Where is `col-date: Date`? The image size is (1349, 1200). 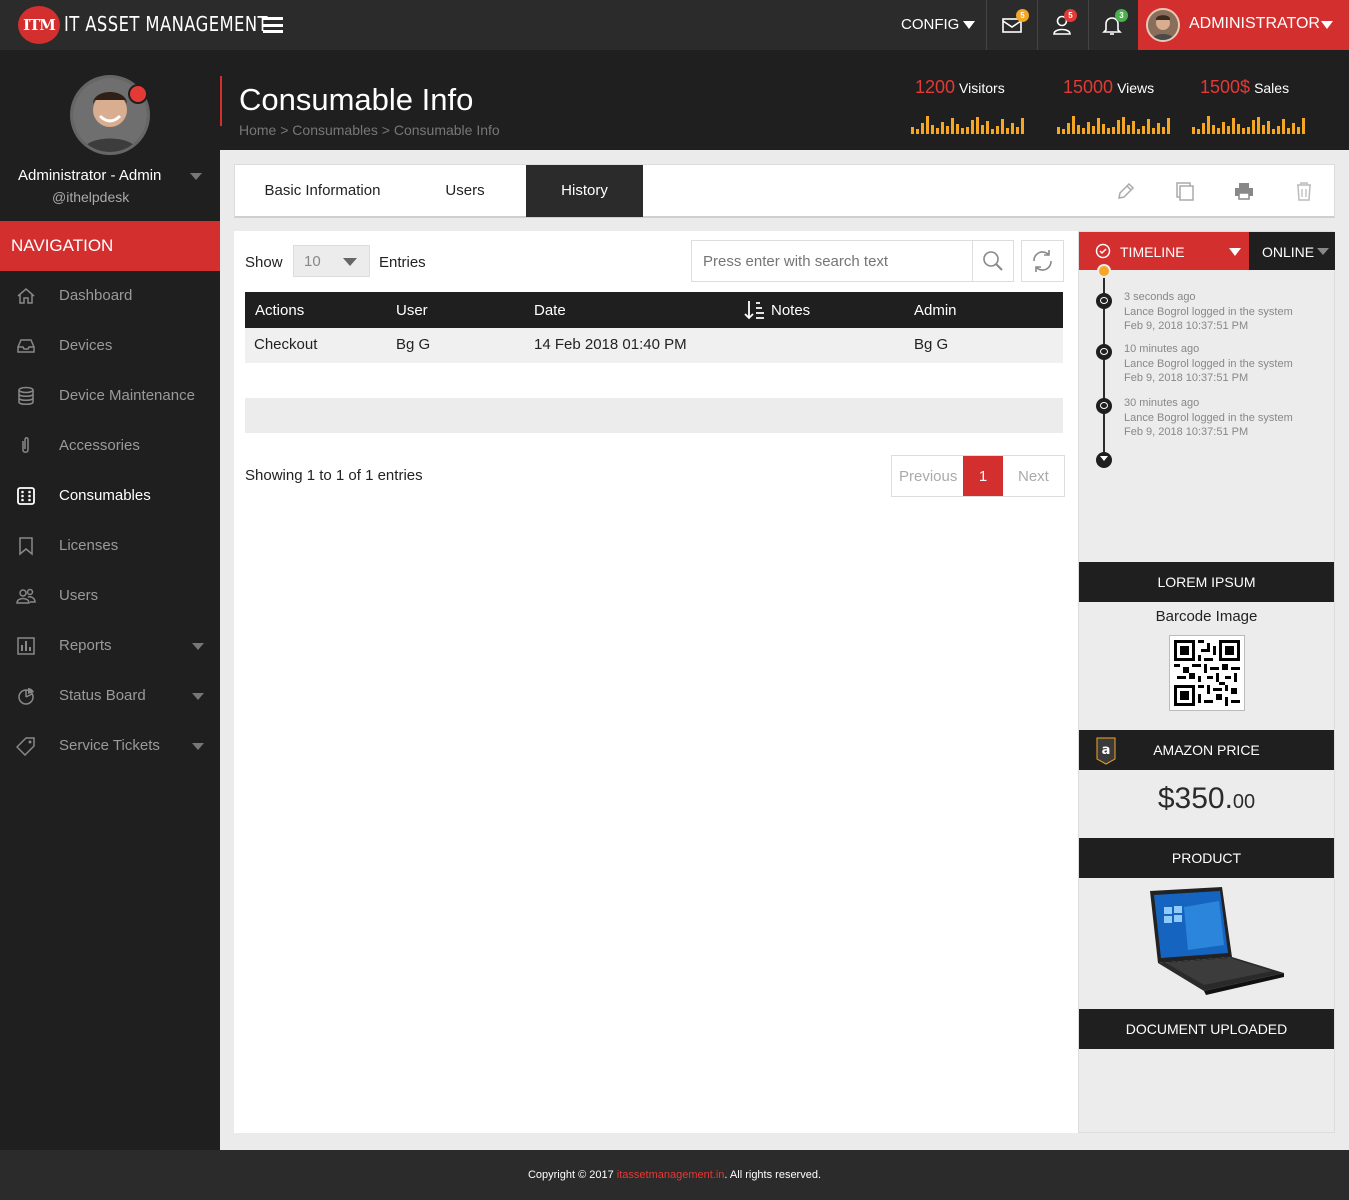
col-date: Date is located at coordinates (550, 310).